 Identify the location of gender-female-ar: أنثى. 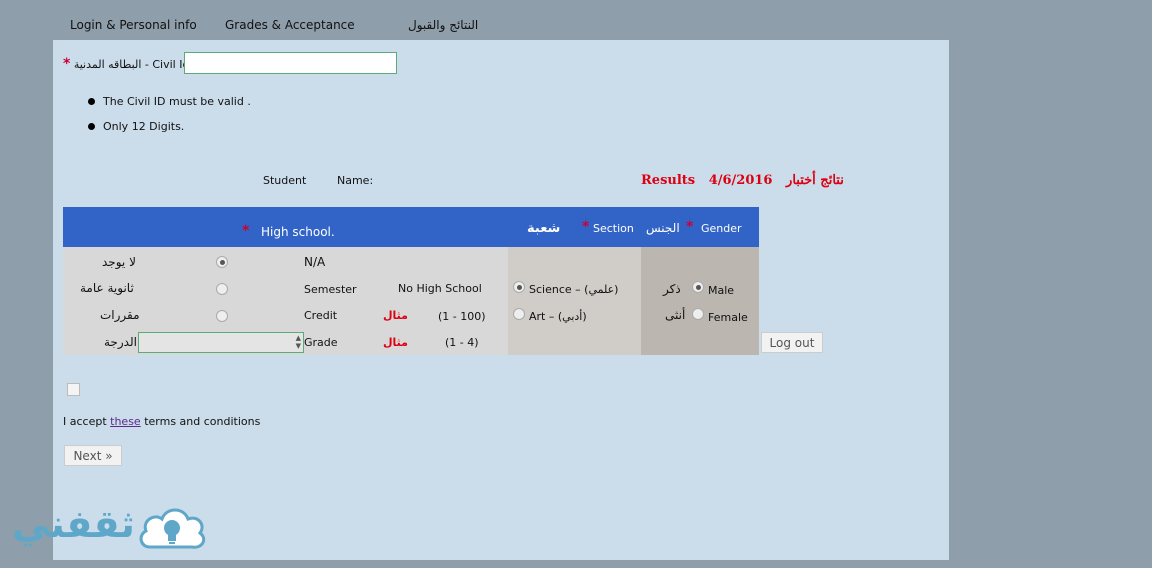
(675, 315).